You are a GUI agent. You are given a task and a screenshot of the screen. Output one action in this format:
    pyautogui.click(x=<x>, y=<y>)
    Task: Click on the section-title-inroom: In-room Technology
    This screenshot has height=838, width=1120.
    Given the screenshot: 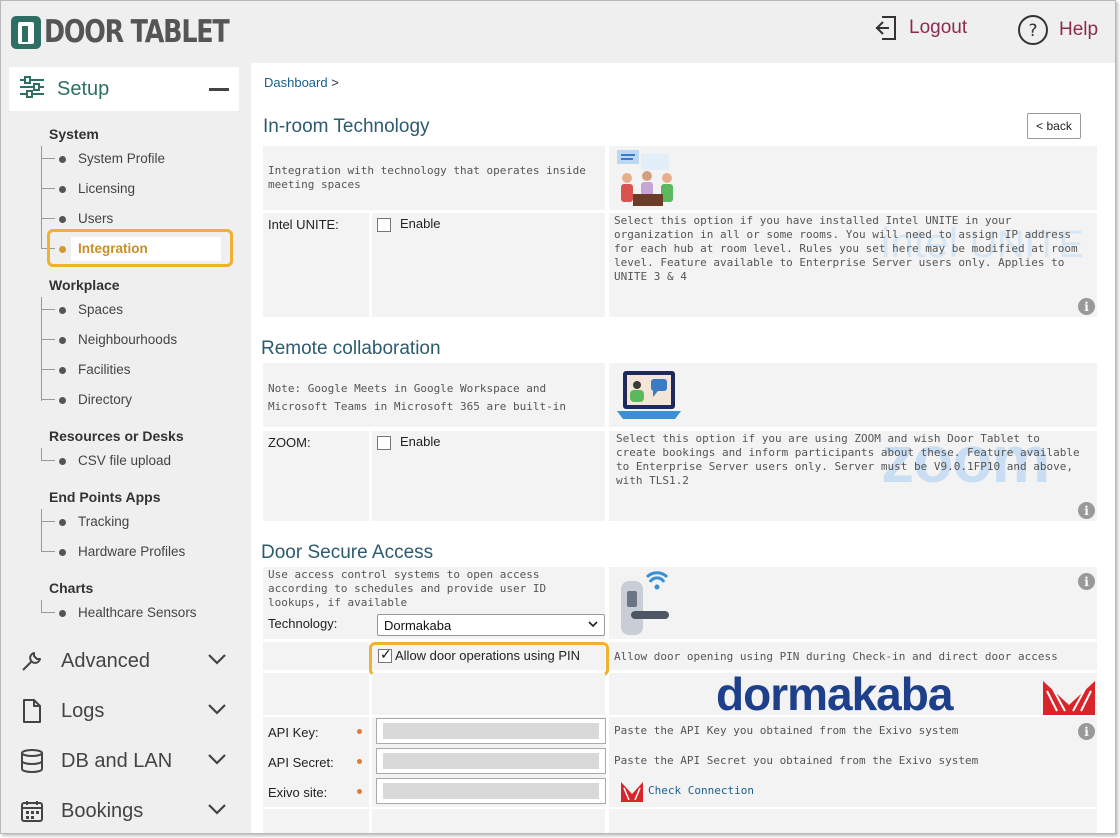 What is the action you would take?
    pyautogui.click(x=346, y=126)
    